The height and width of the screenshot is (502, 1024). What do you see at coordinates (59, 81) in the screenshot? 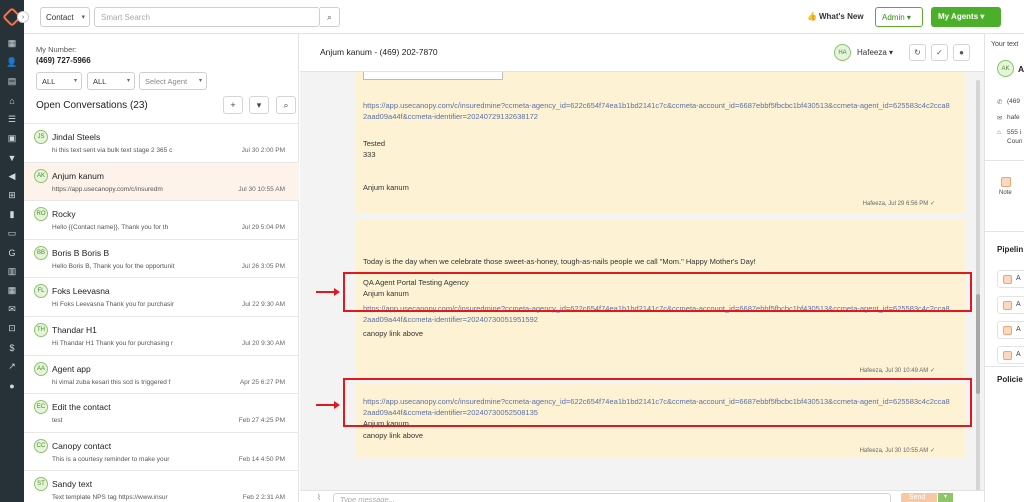
I see `status-filter: ALL ▾` at bounding box center [59, 81].